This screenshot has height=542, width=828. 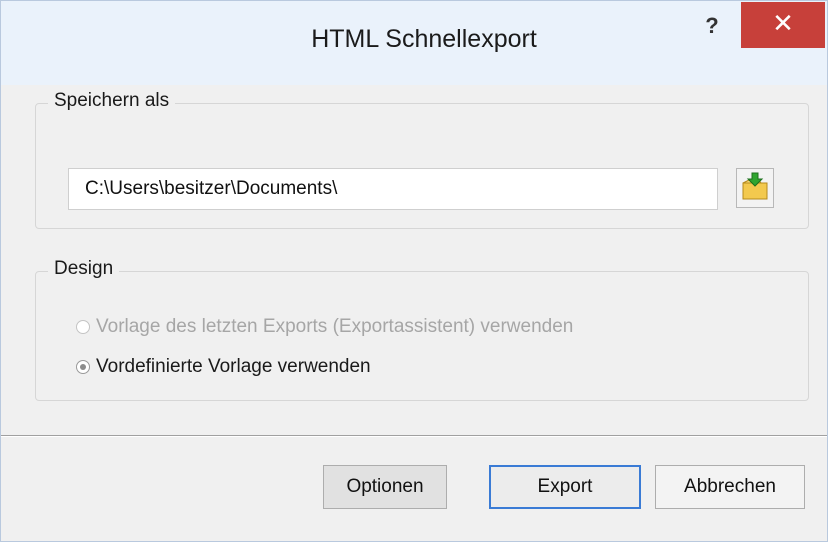 I want to click on radio-predefined-template: Vordefinierte Vorlage verwenden, so click(x=223, y=367).